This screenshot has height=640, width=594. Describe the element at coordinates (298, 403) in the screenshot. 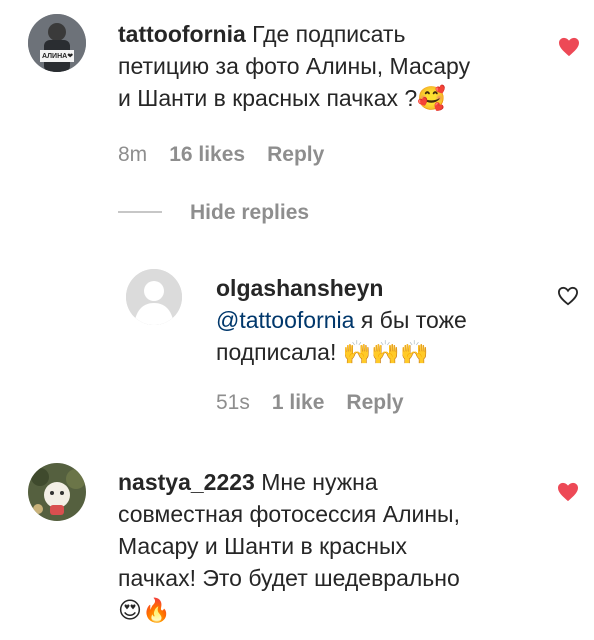

I see `likes-count: 1 like` at that location.